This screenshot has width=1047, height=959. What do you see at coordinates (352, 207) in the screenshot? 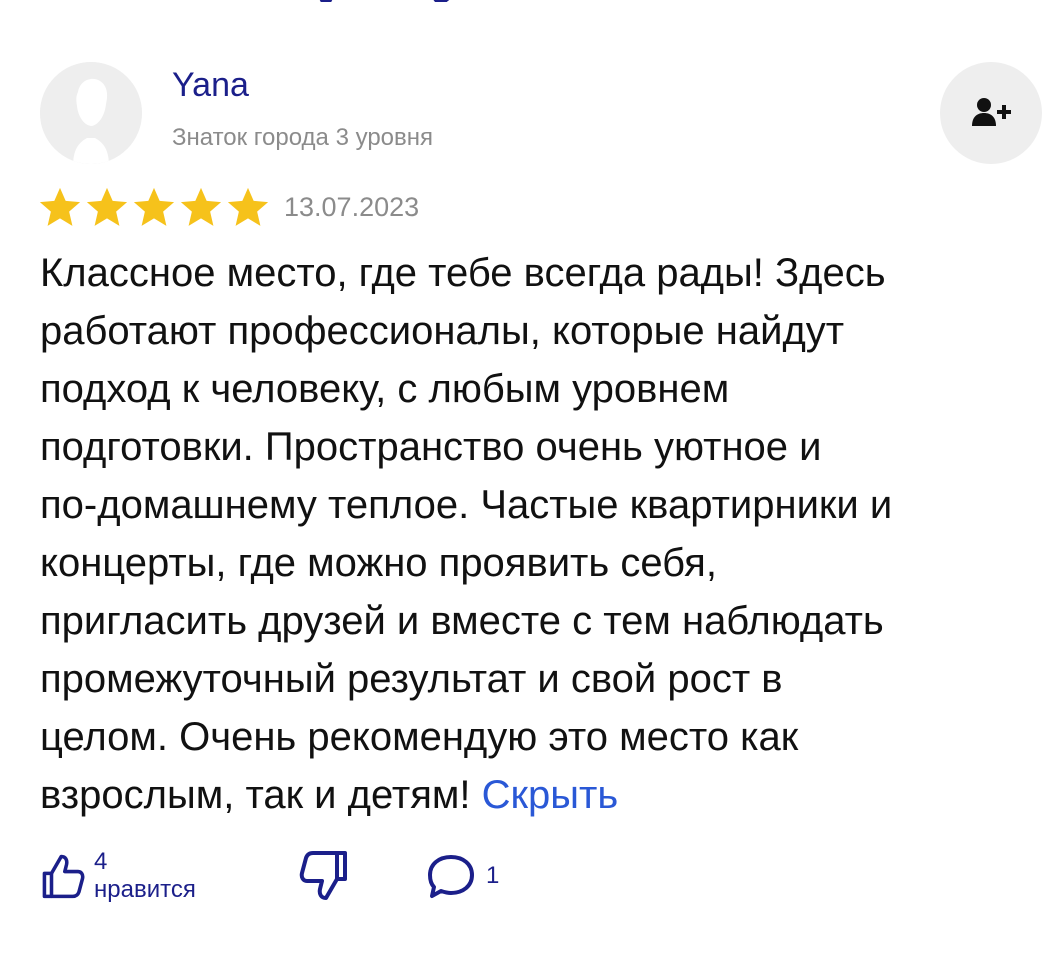
I see `review-date: 13.07.2023` at bounding box center [352, 207].